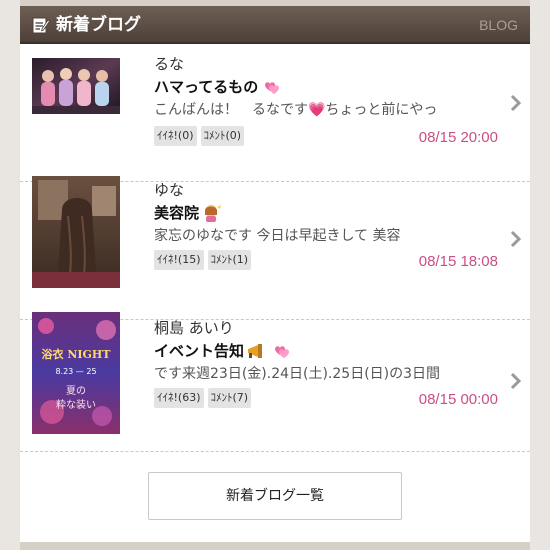 Image resolution: width=550 pixels, height=550 pixels. What do you see at coordinates (179, 398) in the screenshot?
I see `like-count-badge: ｲｲﾈ!(63)` at bounding box center [179, 398].